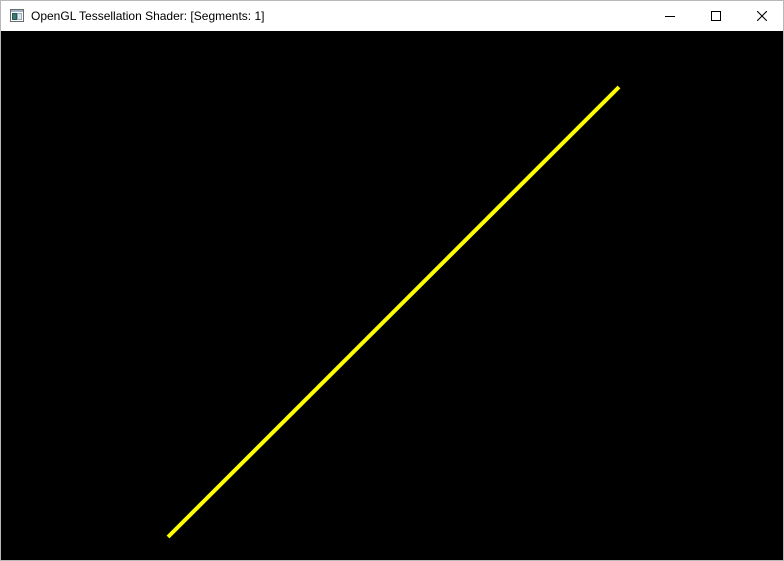 The image size is (784, 561). I want to click on maximize-icon, so click(716, 16).